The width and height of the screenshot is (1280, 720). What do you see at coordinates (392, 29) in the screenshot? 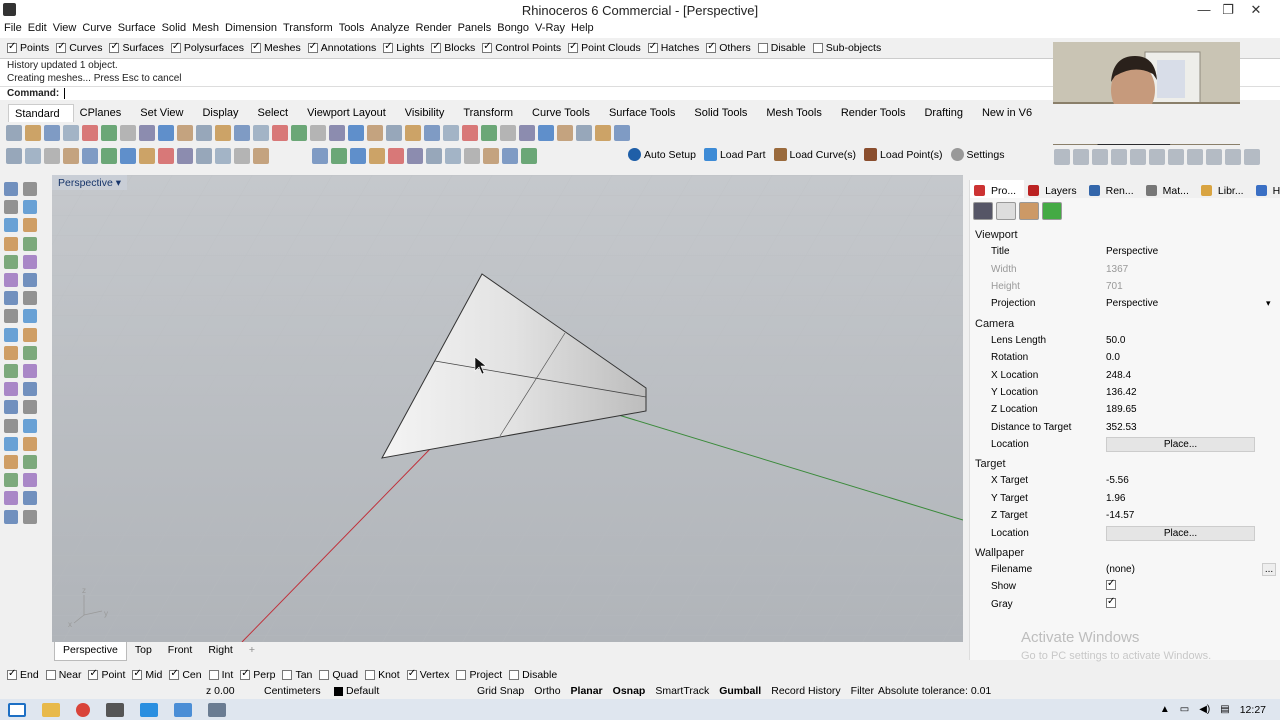
I see `menu-analyze: Analyze` at bounding box center [392, 29].